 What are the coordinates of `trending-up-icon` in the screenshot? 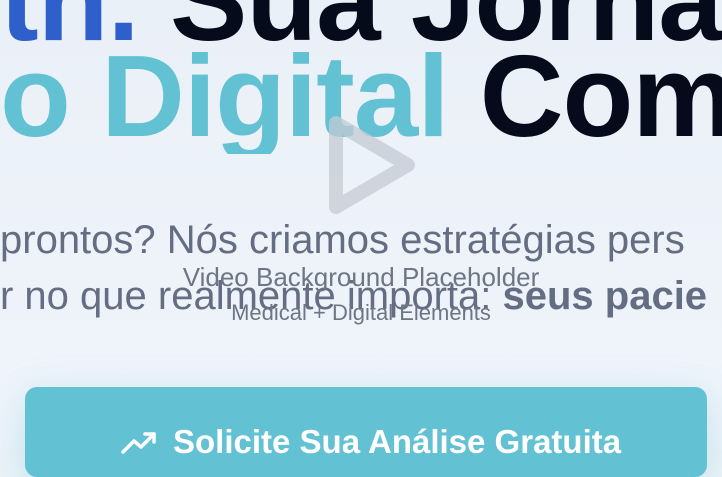 It's located at (138, 443).